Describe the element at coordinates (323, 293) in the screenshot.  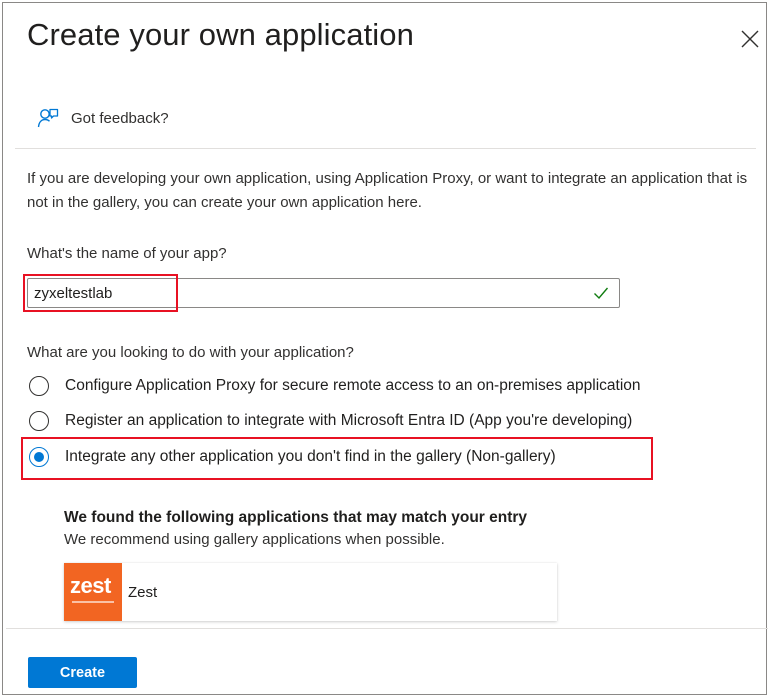
I see `app-name-input: zyxeltestlab` at that location.